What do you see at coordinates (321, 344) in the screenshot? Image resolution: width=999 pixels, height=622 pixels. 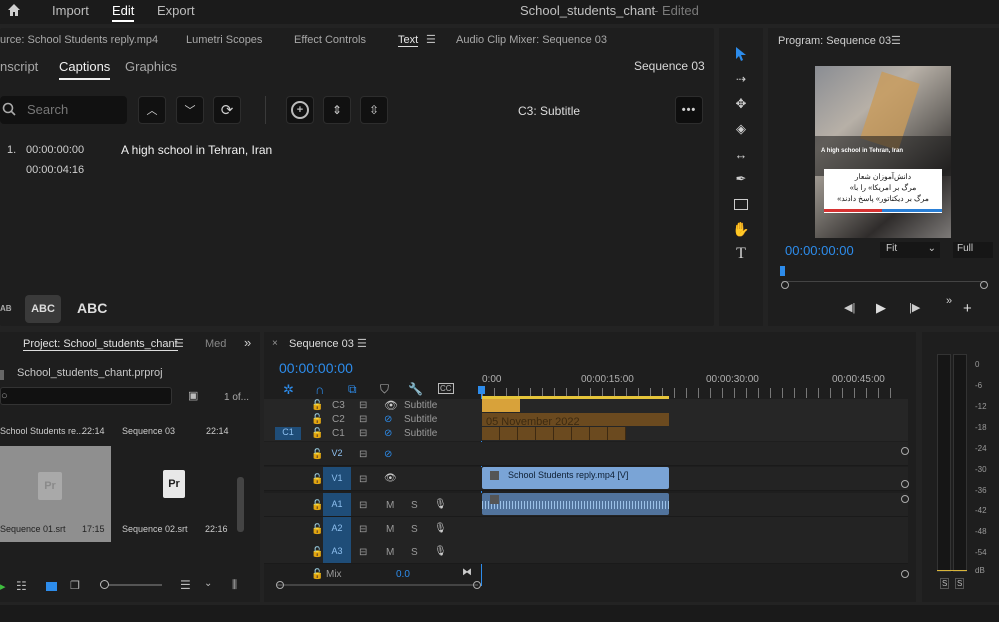 I see `tab-sequence: Sequence 03` at bounding box center [321, 344].